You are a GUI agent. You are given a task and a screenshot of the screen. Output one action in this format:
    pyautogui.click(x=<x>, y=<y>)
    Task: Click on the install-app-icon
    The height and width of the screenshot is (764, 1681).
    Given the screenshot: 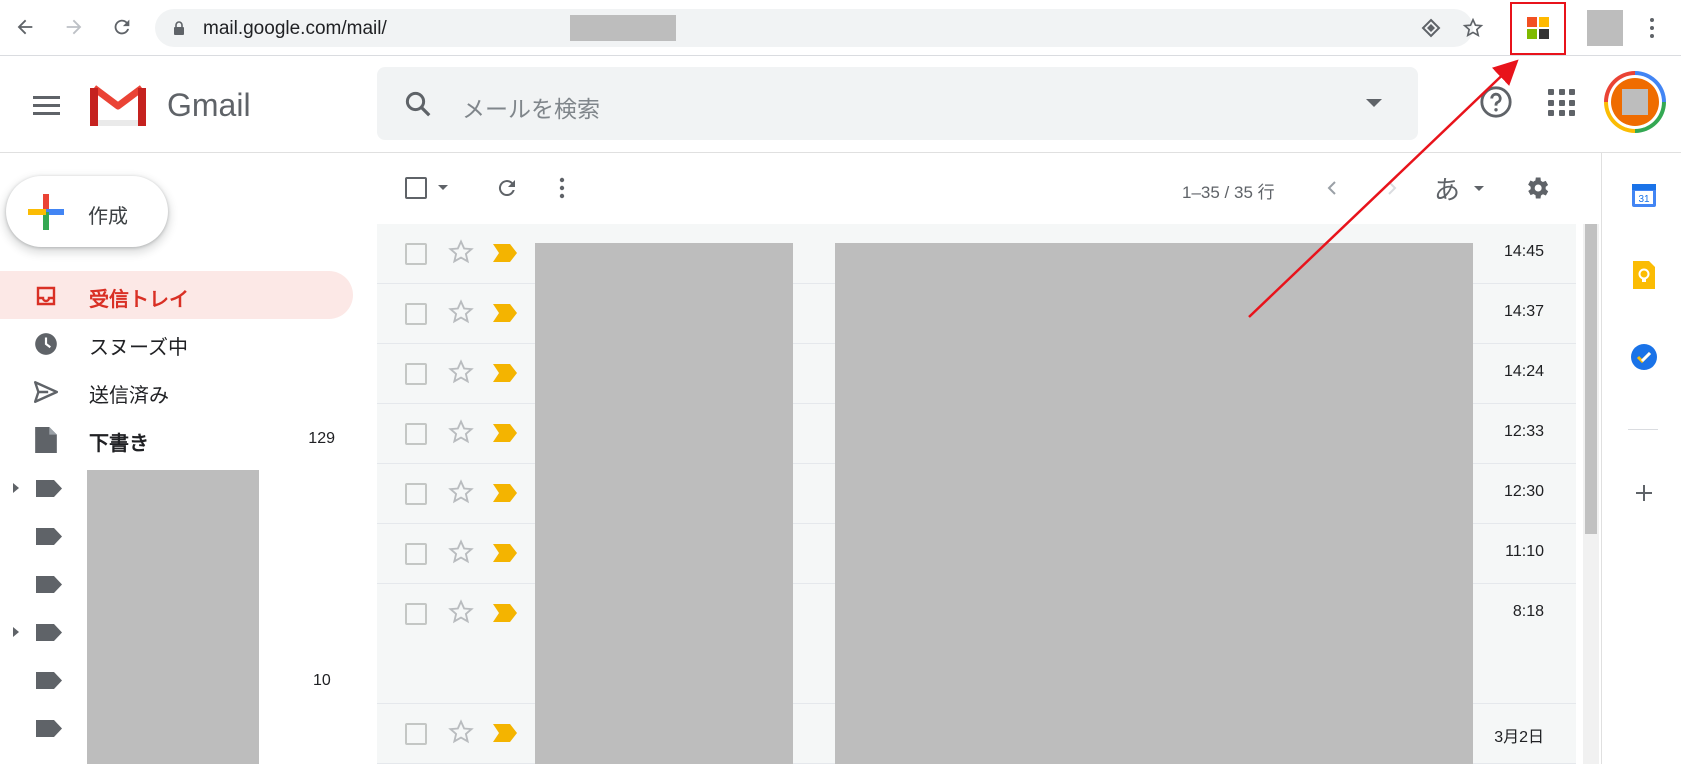 What is the action you would take?
    pyautogui.click(x=1431, y=28)
    